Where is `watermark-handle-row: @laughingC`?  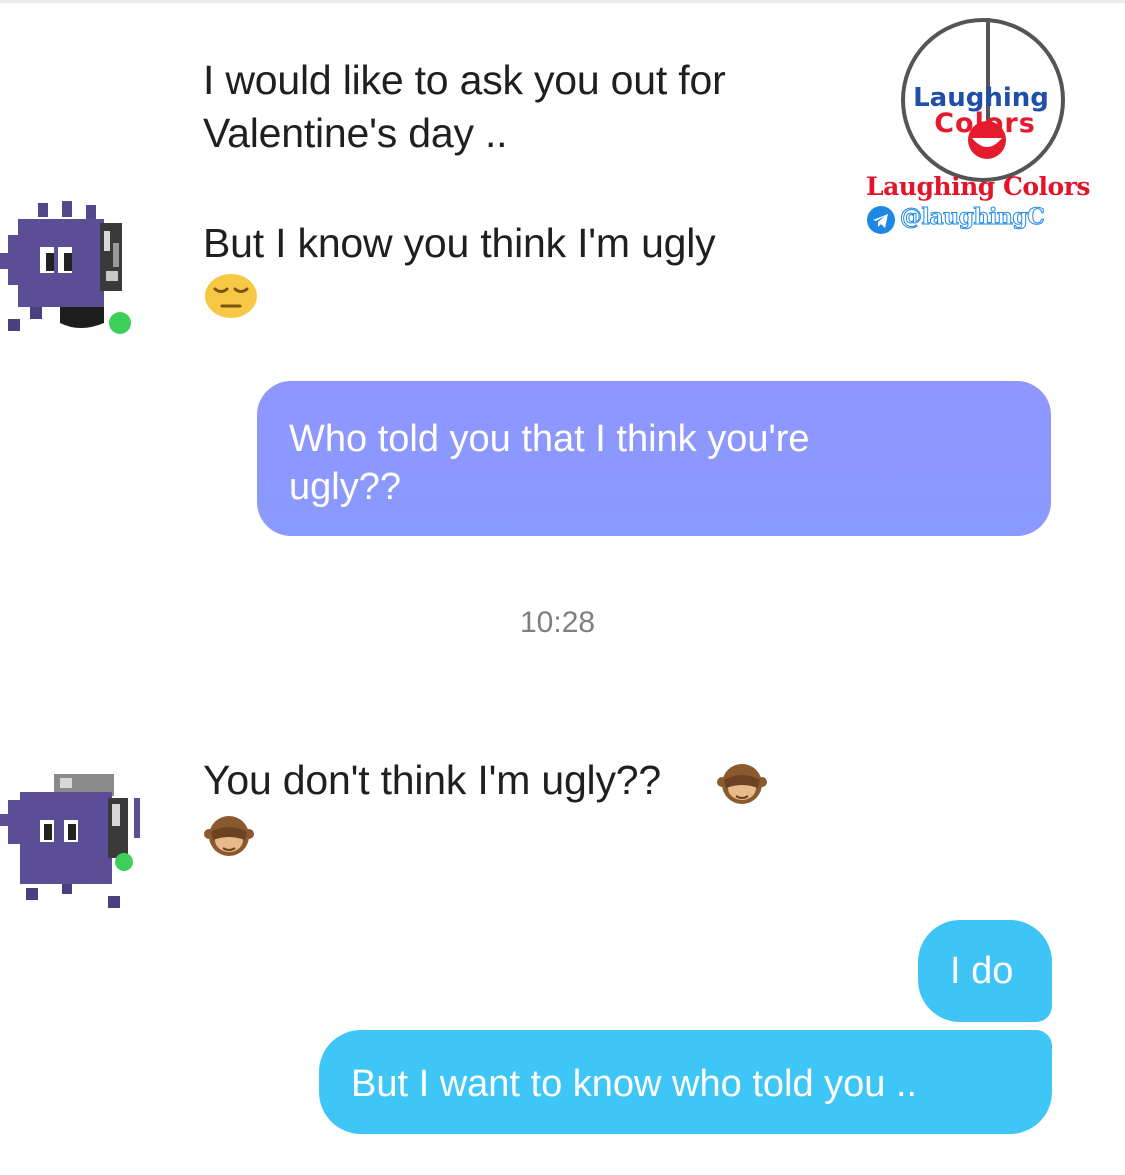 watermark-handle-row: @laughingC is located at coordinates (973, 220).